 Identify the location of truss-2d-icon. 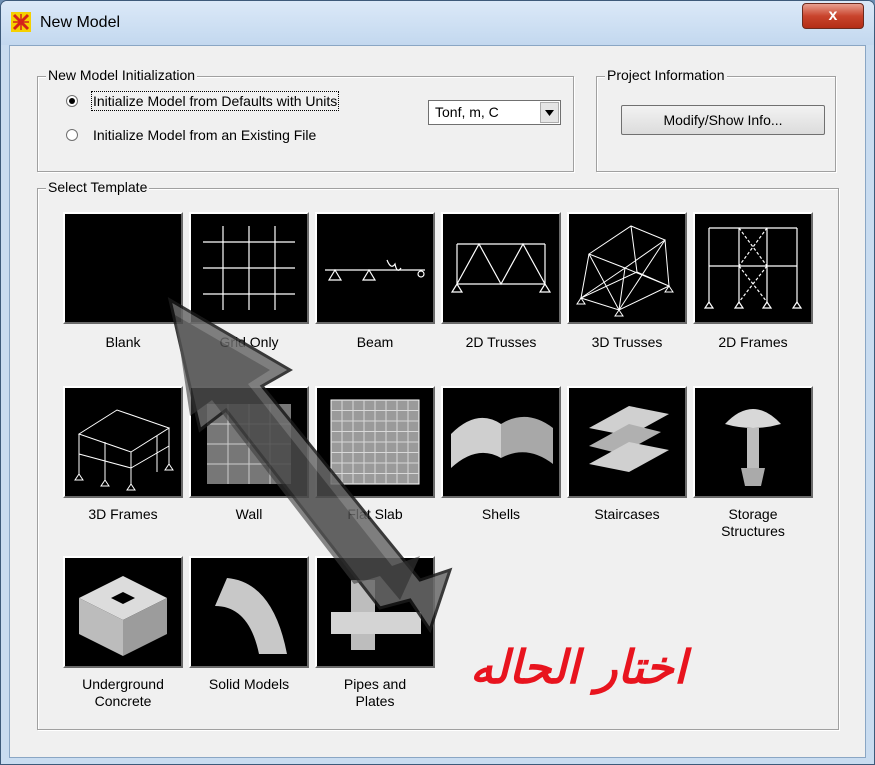
(501, 267).